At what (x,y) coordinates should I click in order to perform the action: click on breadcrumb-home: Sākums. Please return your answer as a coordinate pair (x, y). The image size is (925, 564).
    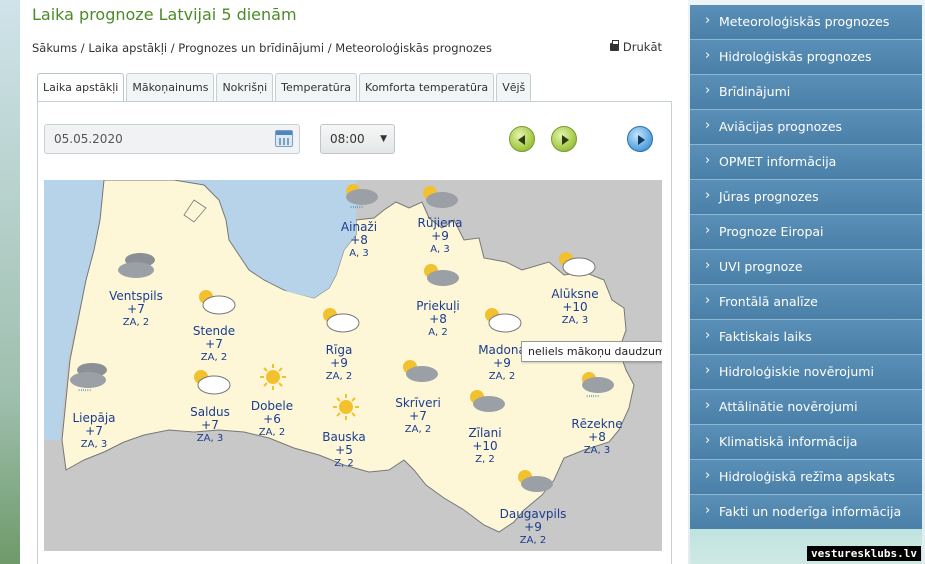
    Looking at the image, I should click on (54, 48).